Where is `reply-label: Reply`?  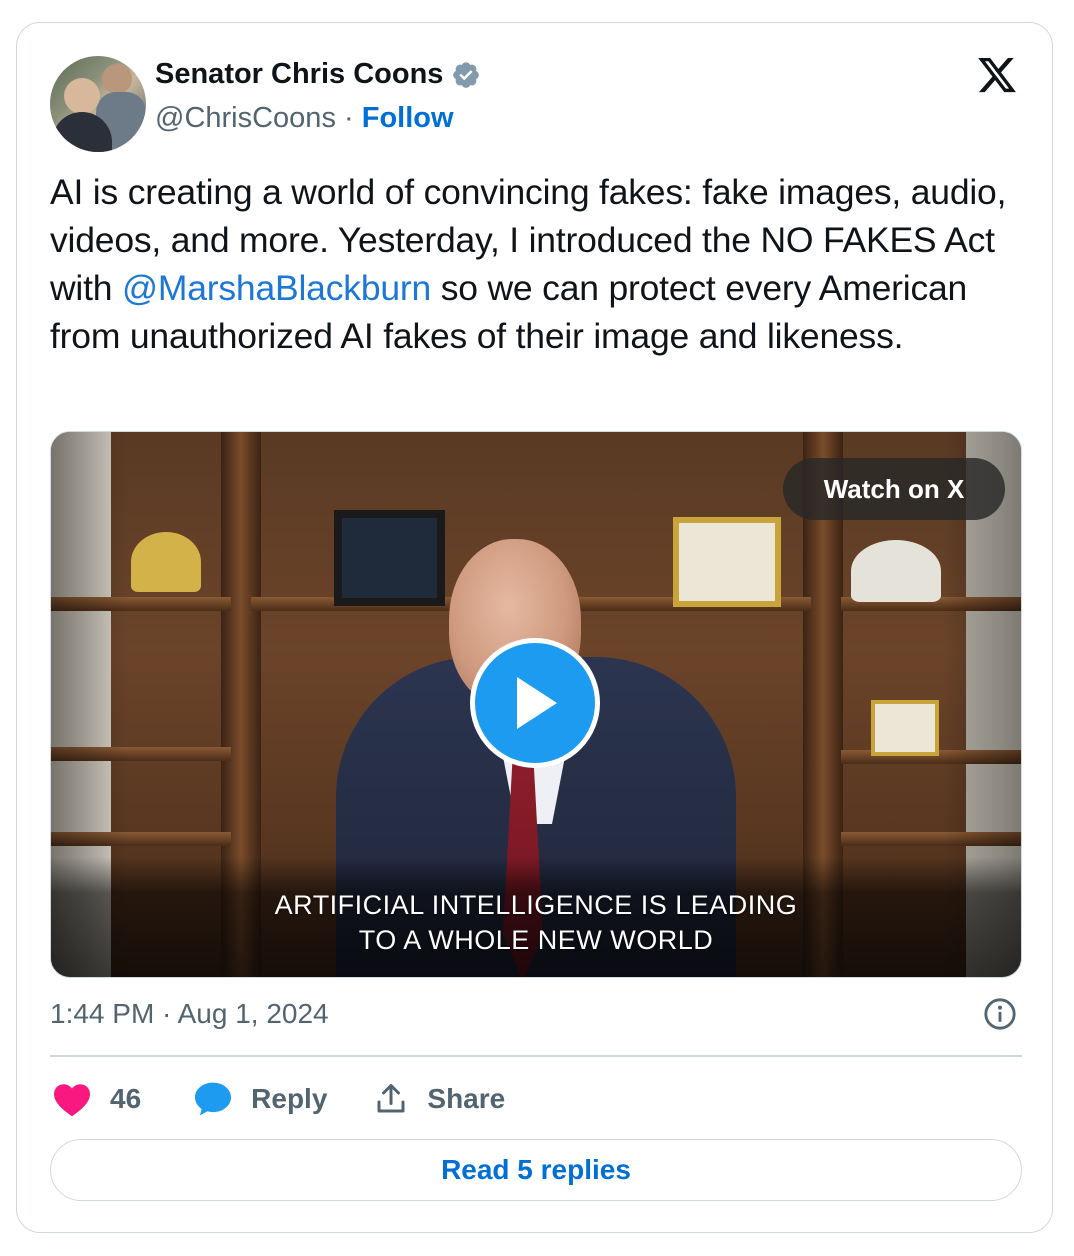
reply-label: Reply is located at coordinates (289, 1098).